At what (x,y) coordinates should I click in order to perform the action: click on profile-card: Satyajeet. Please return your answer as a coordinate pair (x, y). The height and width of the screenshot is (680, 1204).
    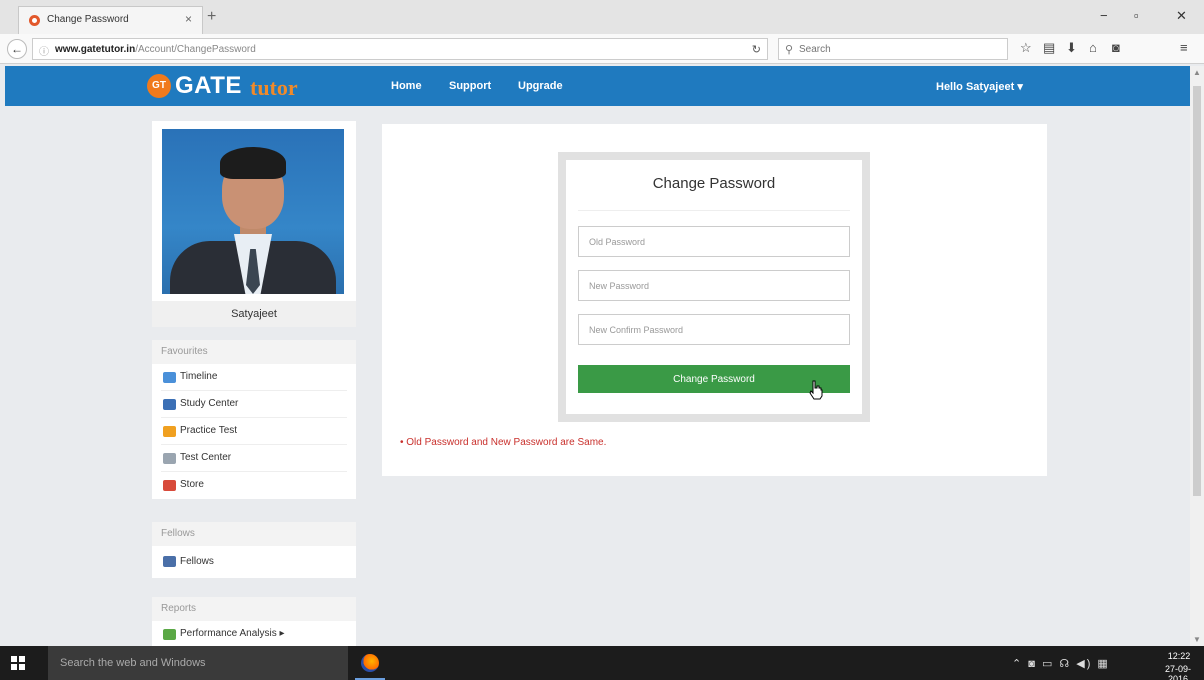
    Looking at the image, I should click on (254, 224).